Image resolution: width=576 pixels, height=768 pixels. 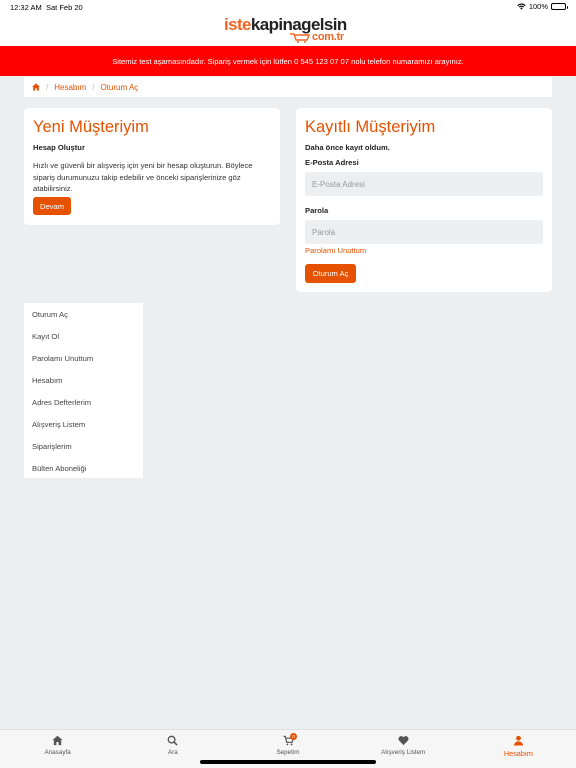 What do you see at coordinates (83, 468) in the screenshot?
I see `menu-item-newsletter: Bülten Aboneliği` at bounding box center [83, 468].